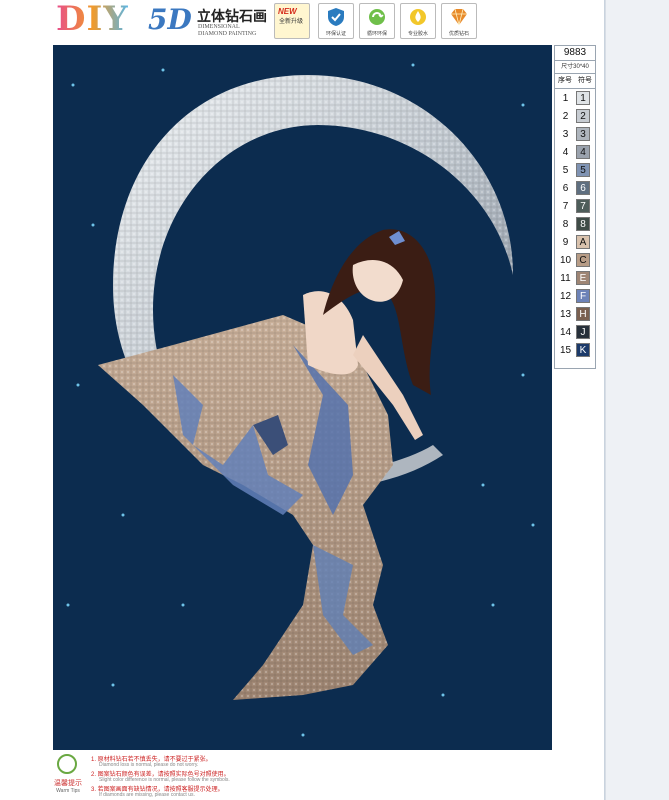  What do you see at coordinates (417, 34) in the screenshot?
I see `drop-badge-caption: 专业胶水` at bounding box center [417, 34].